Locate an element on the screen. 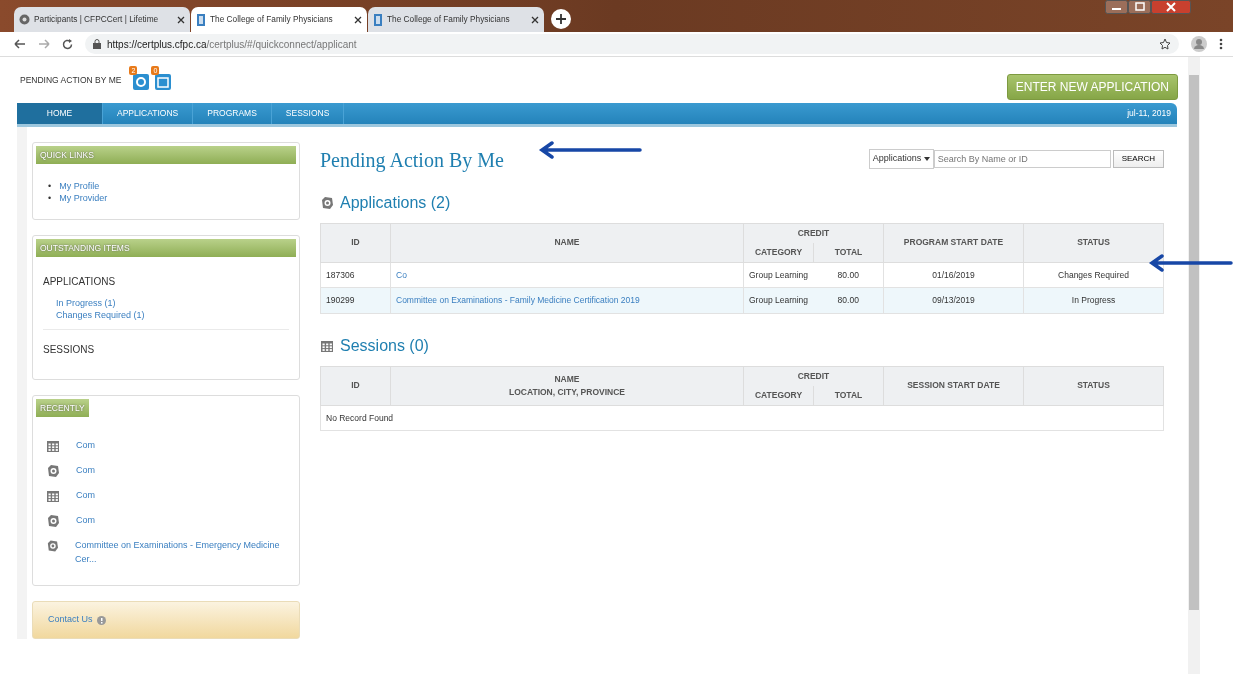  maximize-button is located at coordinates (1139, 7).